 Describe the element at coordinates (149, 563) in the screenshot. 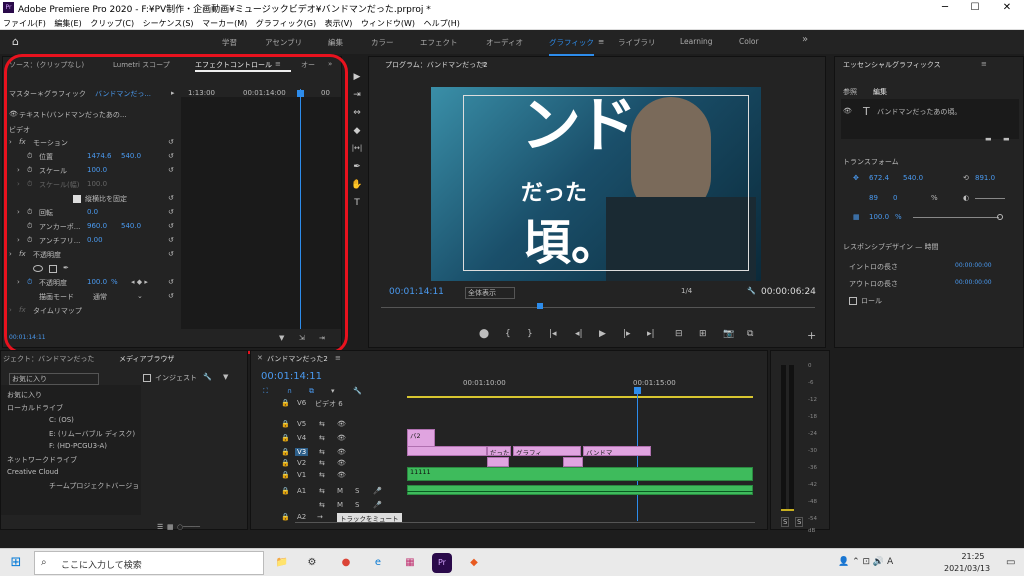

I see `taskbar-search-box: ⌕ ここに入力して検索` at that location.